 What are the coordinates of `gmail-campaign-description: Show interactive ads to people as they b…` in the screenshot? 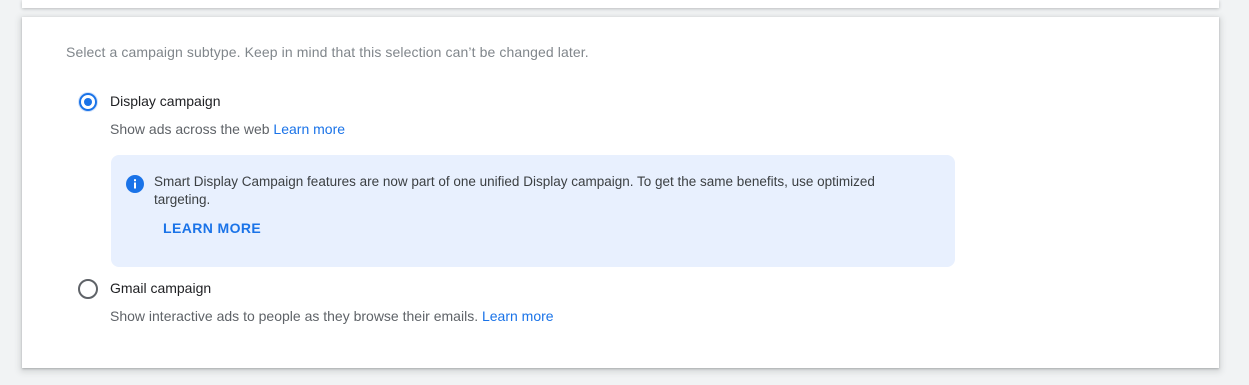 It's located at (332, 316).